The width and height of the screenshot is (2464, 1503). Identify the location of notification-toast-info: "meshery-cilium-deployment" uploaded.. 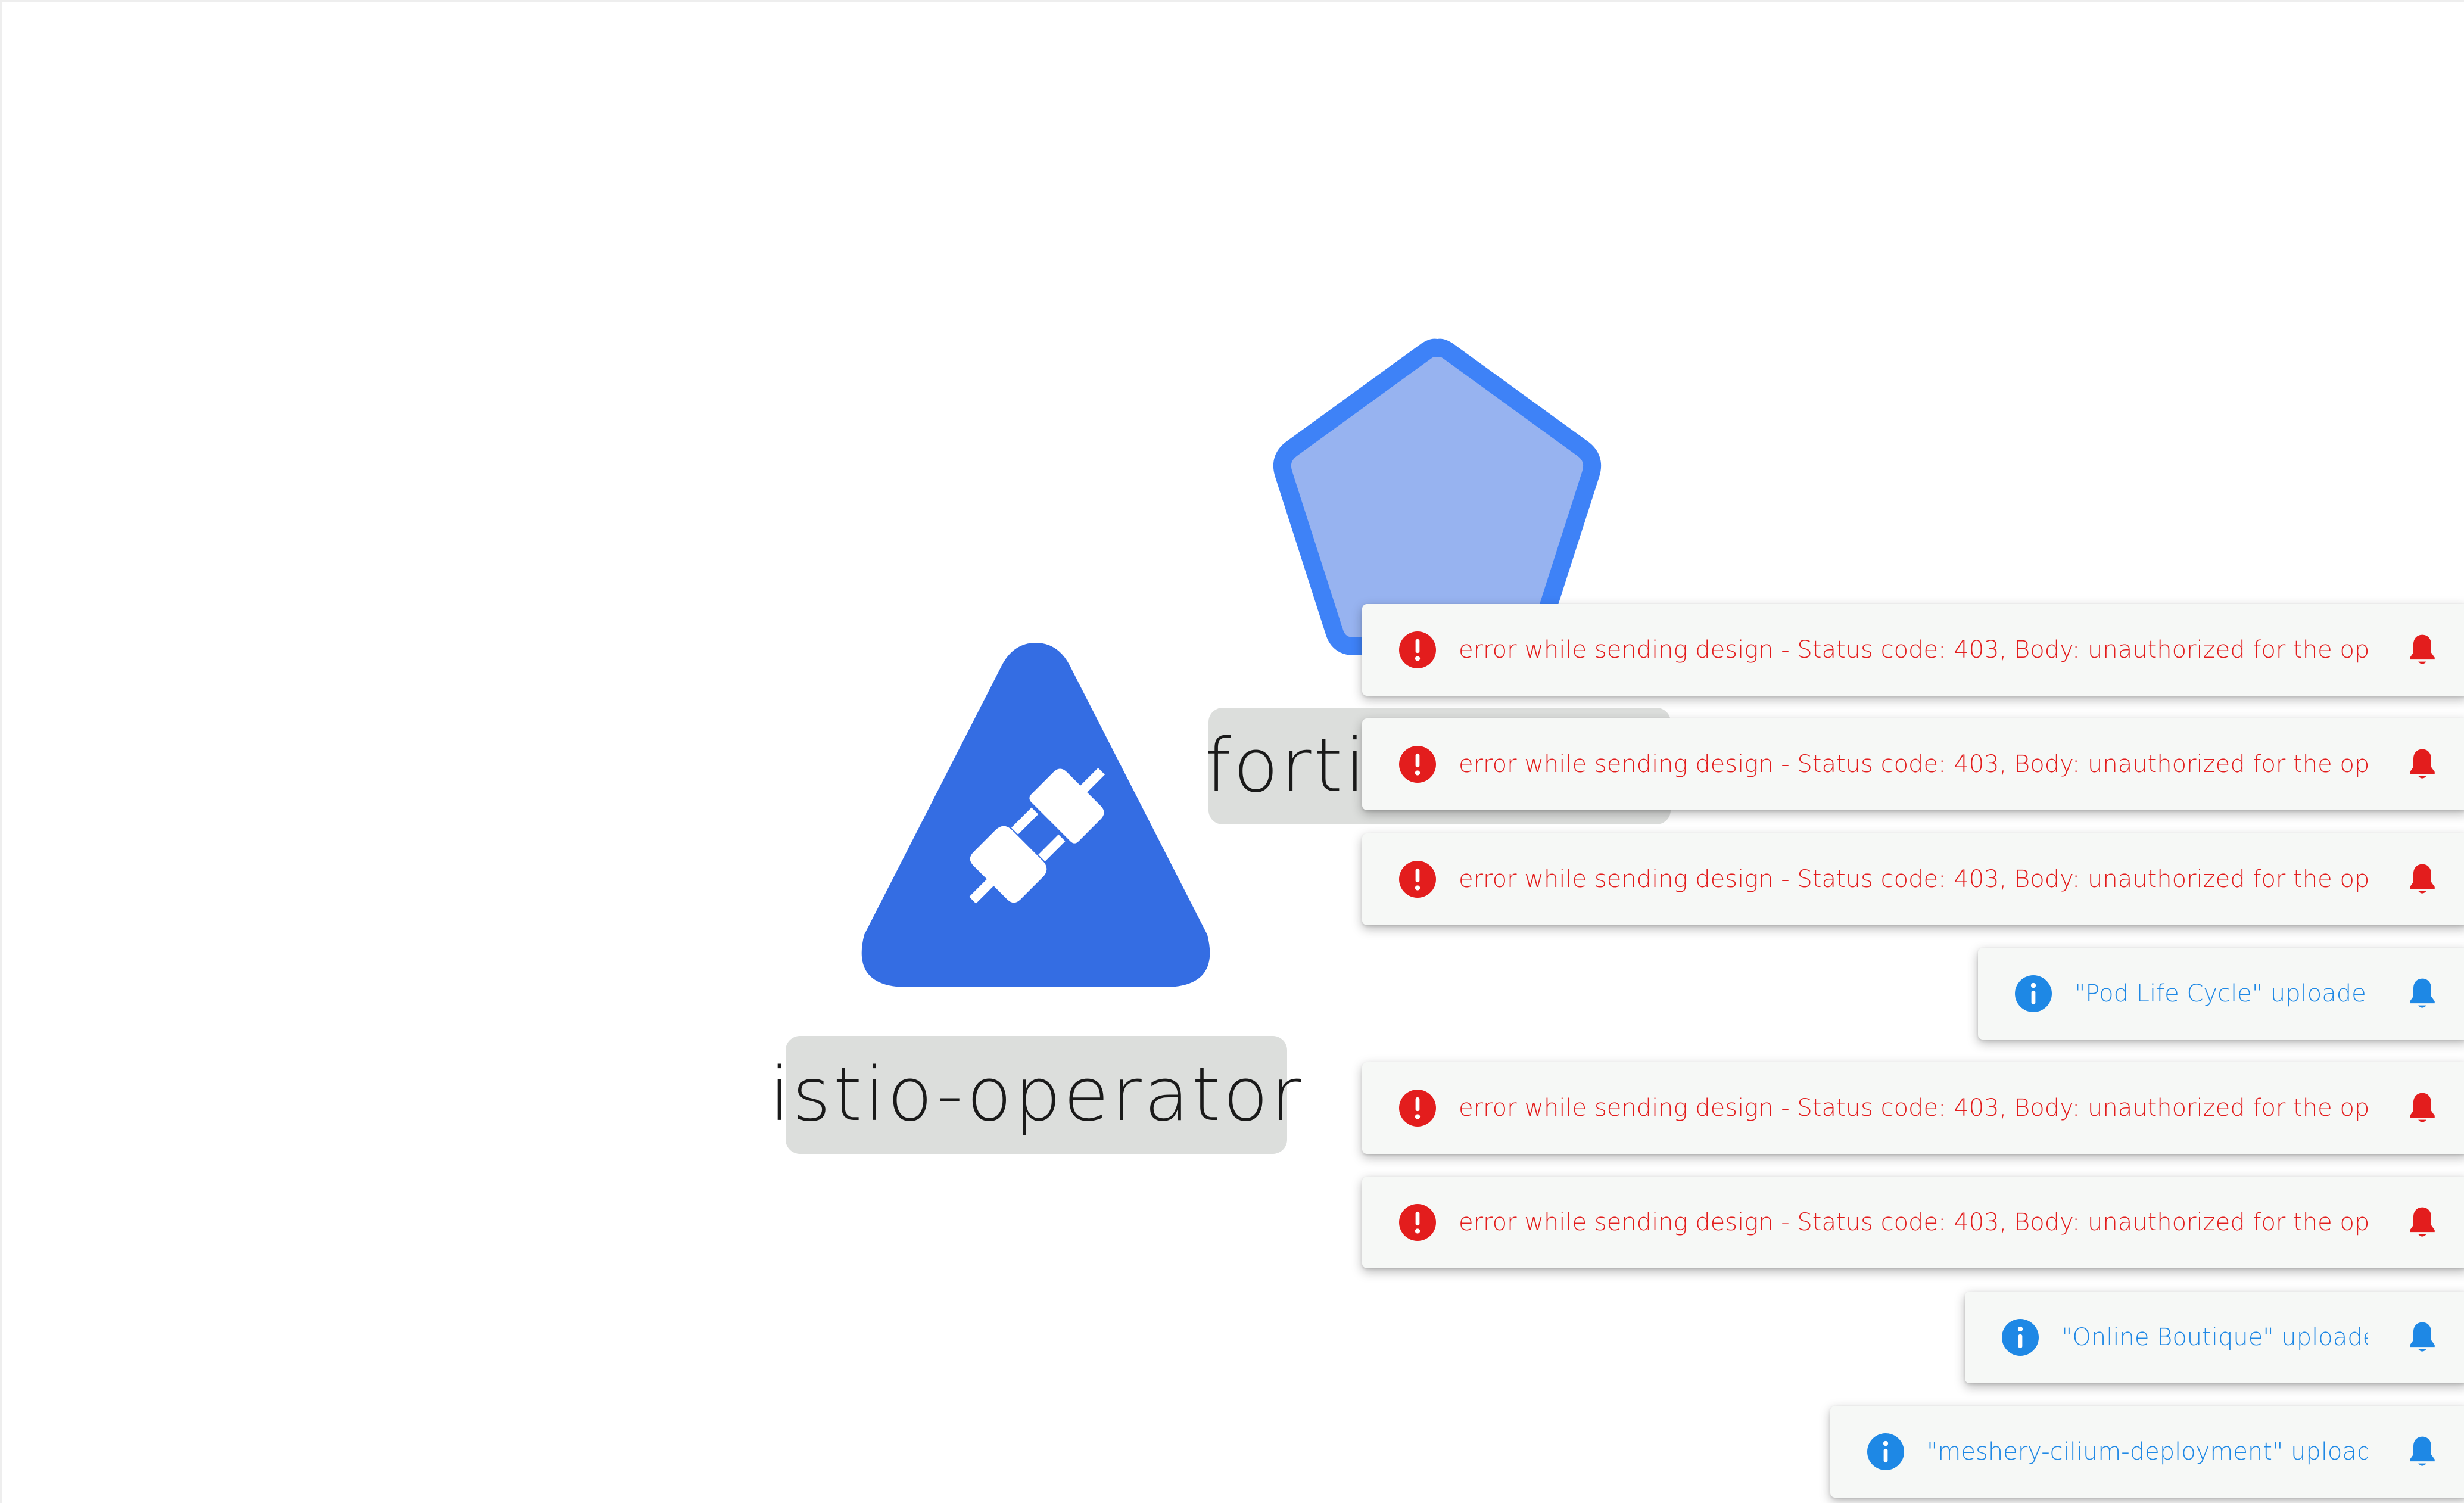
(2147, 1452).